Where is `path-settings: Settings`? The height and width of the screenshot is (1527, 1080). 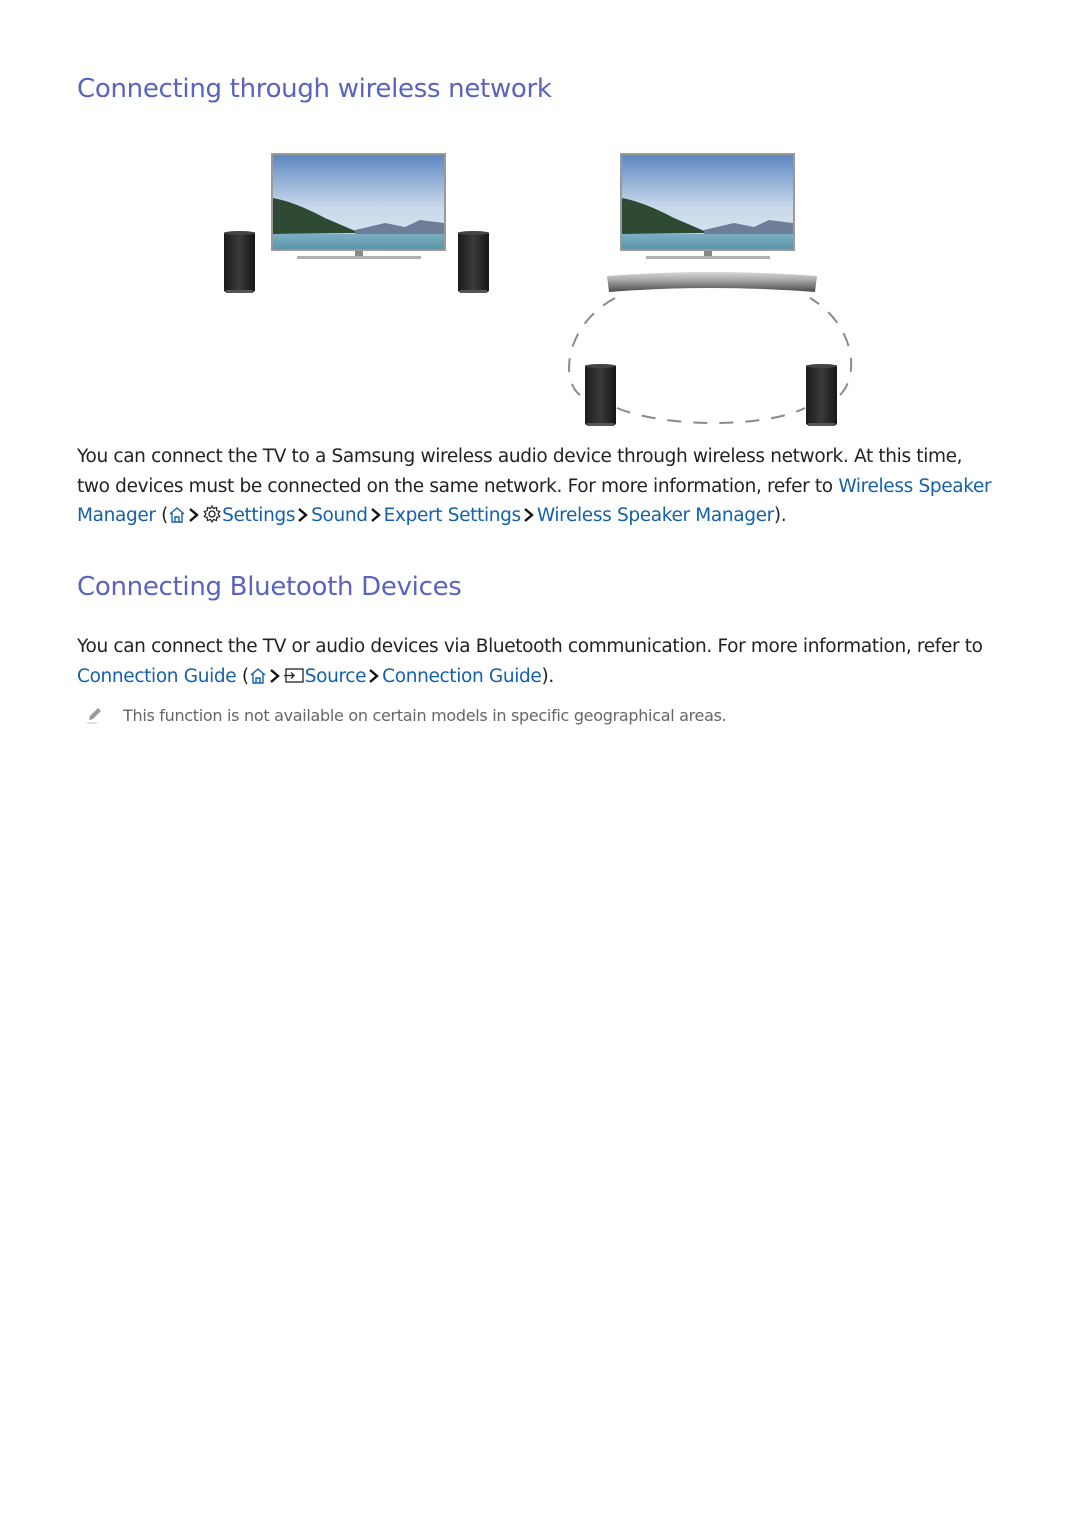 path-settings: Settings is located at coordinates (258, 515).